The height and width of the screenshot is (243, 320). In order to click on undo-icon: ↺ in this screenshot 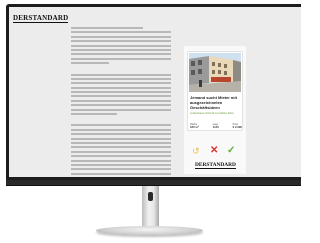, I will do `click(196, 151)`.